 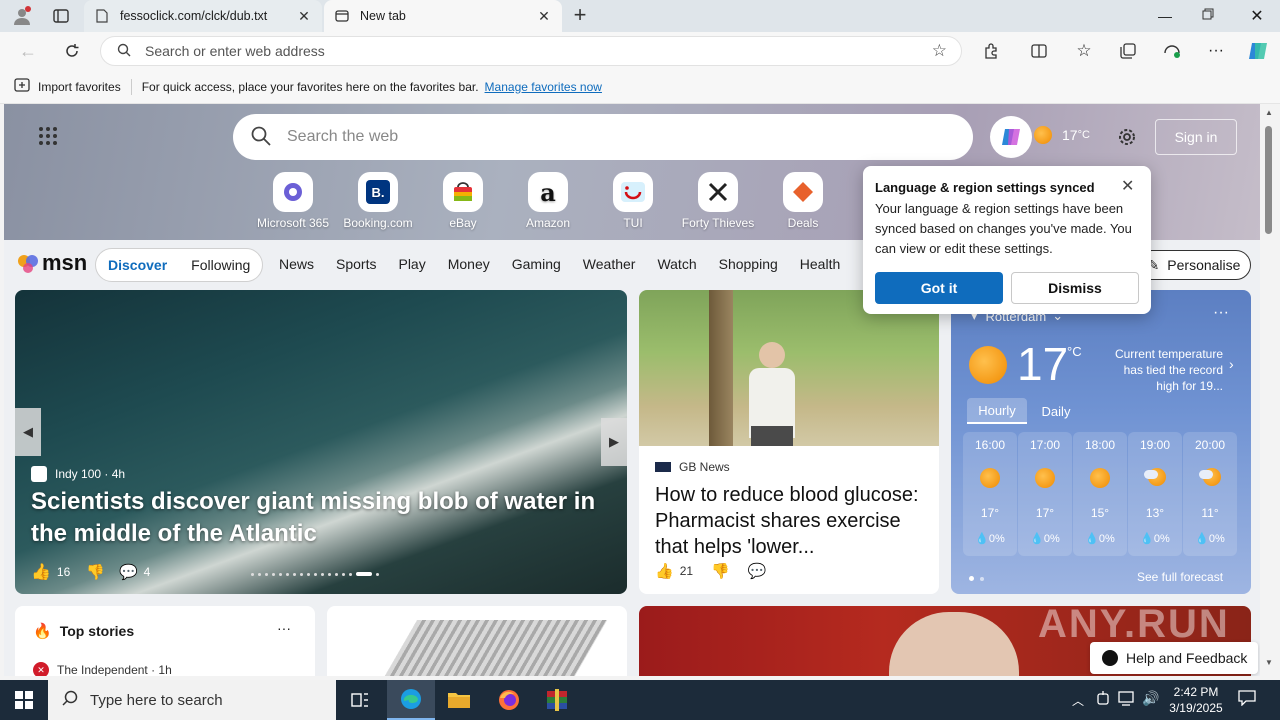 What do you see at coordinates (411, 264) in the screenshot?
I see `nav-play: Play` at bounding box center [411, 264].